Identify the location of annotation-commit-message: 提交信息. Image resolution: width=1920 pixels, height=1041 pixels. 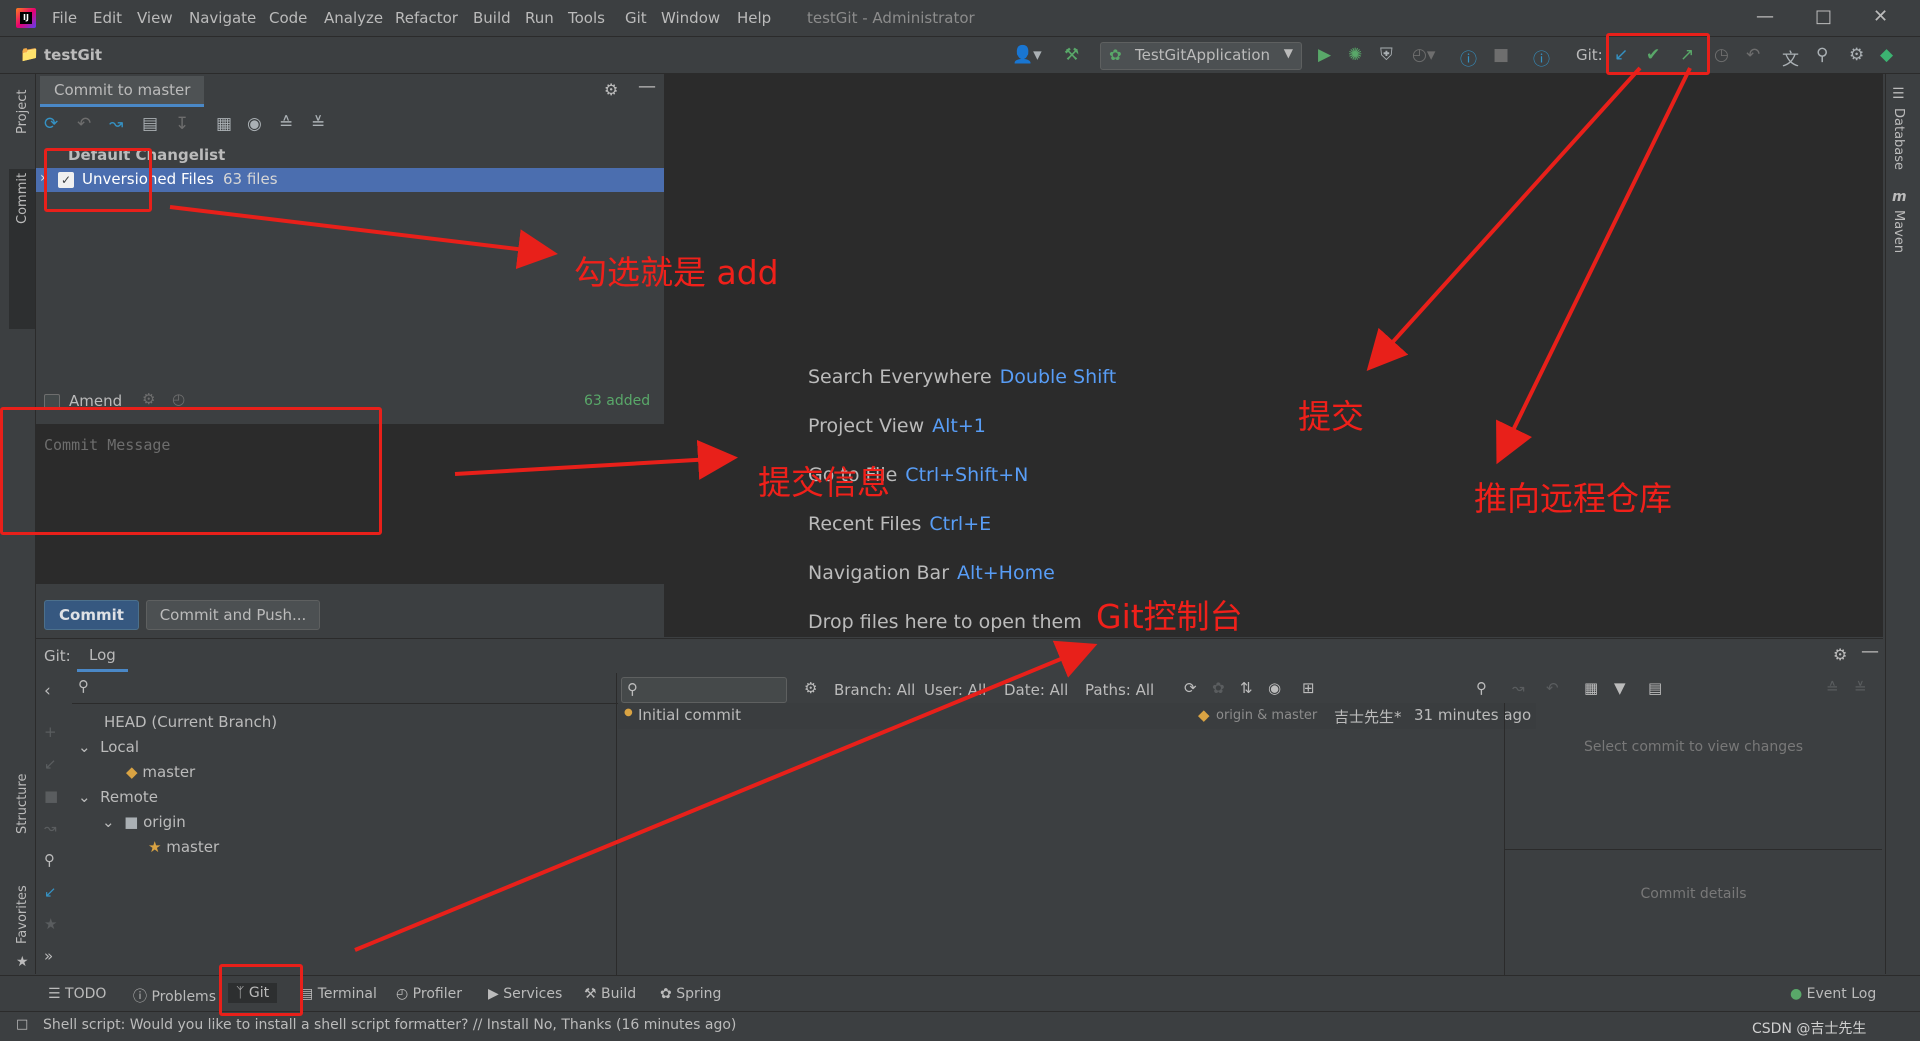
(824, 482).